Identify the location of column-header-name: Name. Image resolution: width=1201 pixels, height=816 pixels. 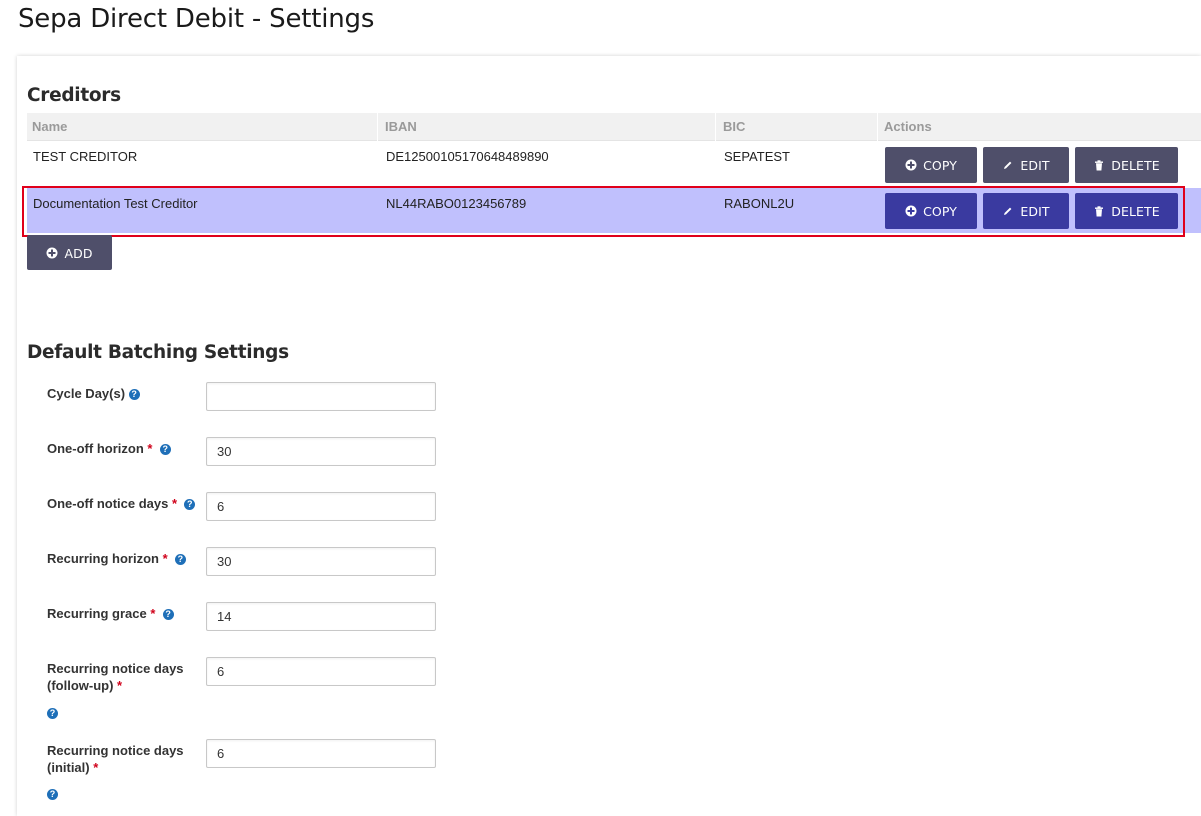
(50, 126).